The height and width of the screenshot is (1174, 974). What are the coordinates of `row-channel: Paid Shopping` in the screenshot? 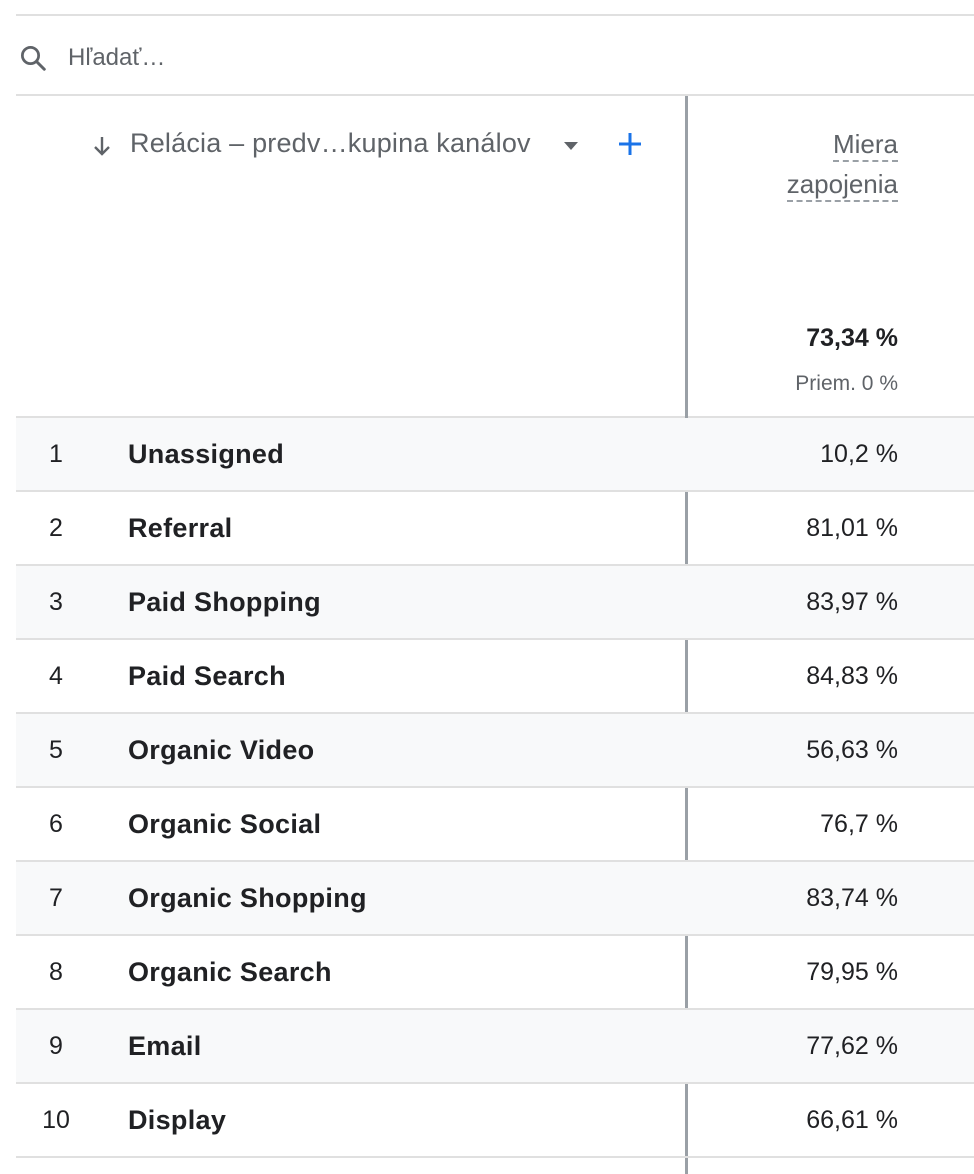 It's located at (224, 602).